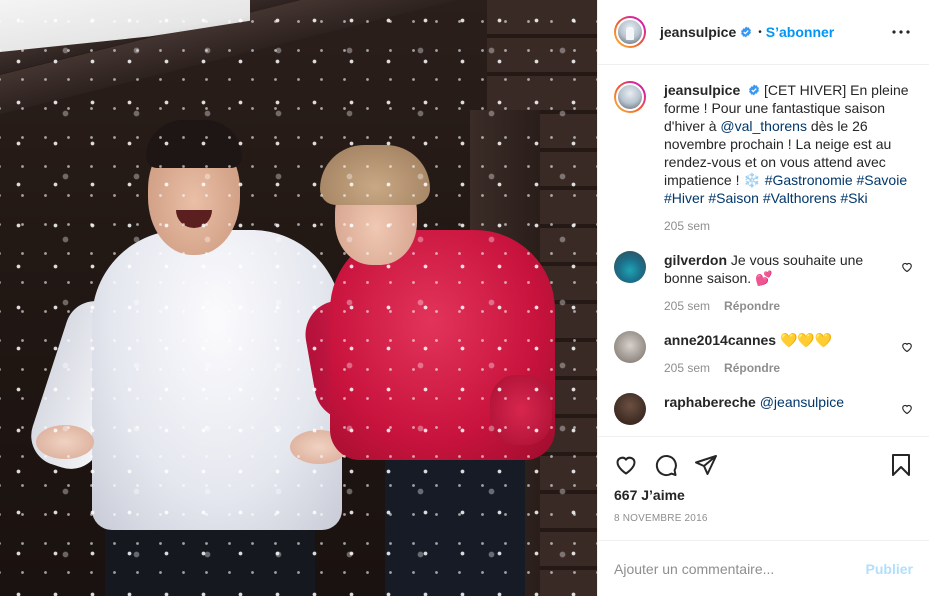 Image resolution: width=929 pixels, height=596 pixels. Describe the element at coordinates (763, 518) in the screenshot. I see `post-date: 8 NOVEMBRE 2016` at that location.